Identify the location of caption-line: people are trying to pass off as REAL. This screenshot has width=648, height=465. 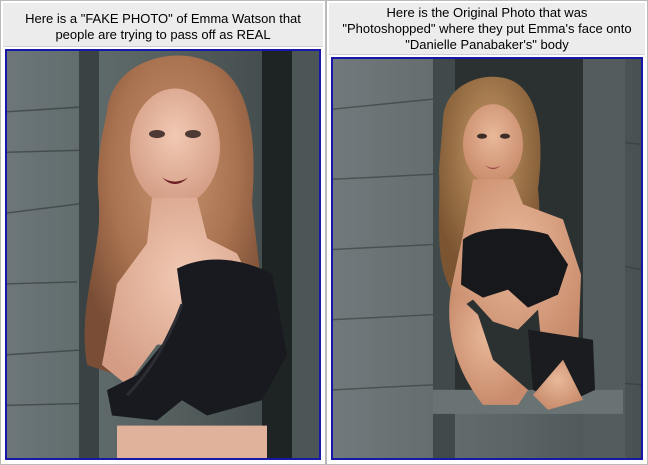
(163, 34).